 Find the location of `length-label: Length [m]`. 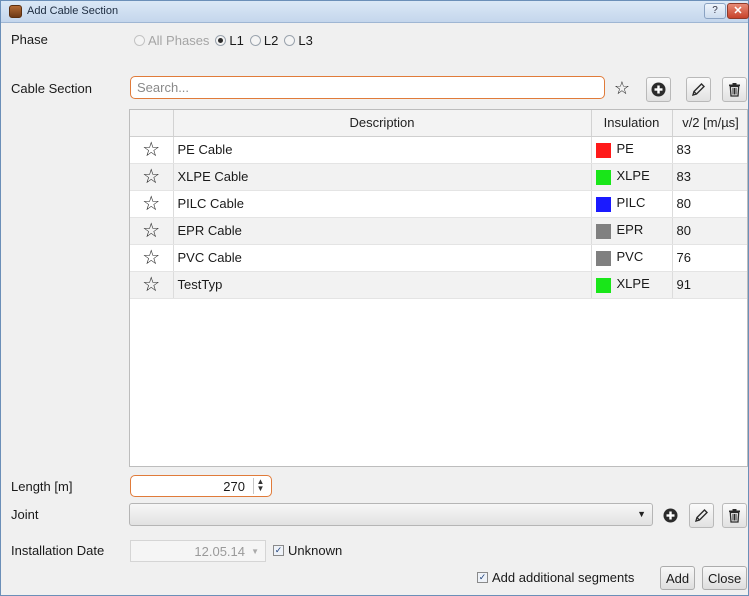

length-label: Length [m] is located at coordinates (42, 486).